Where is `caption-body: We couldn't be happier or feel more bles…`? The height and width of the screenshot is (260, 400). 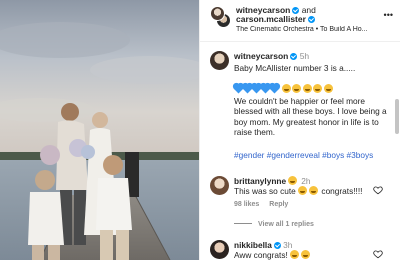
caption-body: We couldn't be happier or feel more bles… is located at coordinates (310, 116).